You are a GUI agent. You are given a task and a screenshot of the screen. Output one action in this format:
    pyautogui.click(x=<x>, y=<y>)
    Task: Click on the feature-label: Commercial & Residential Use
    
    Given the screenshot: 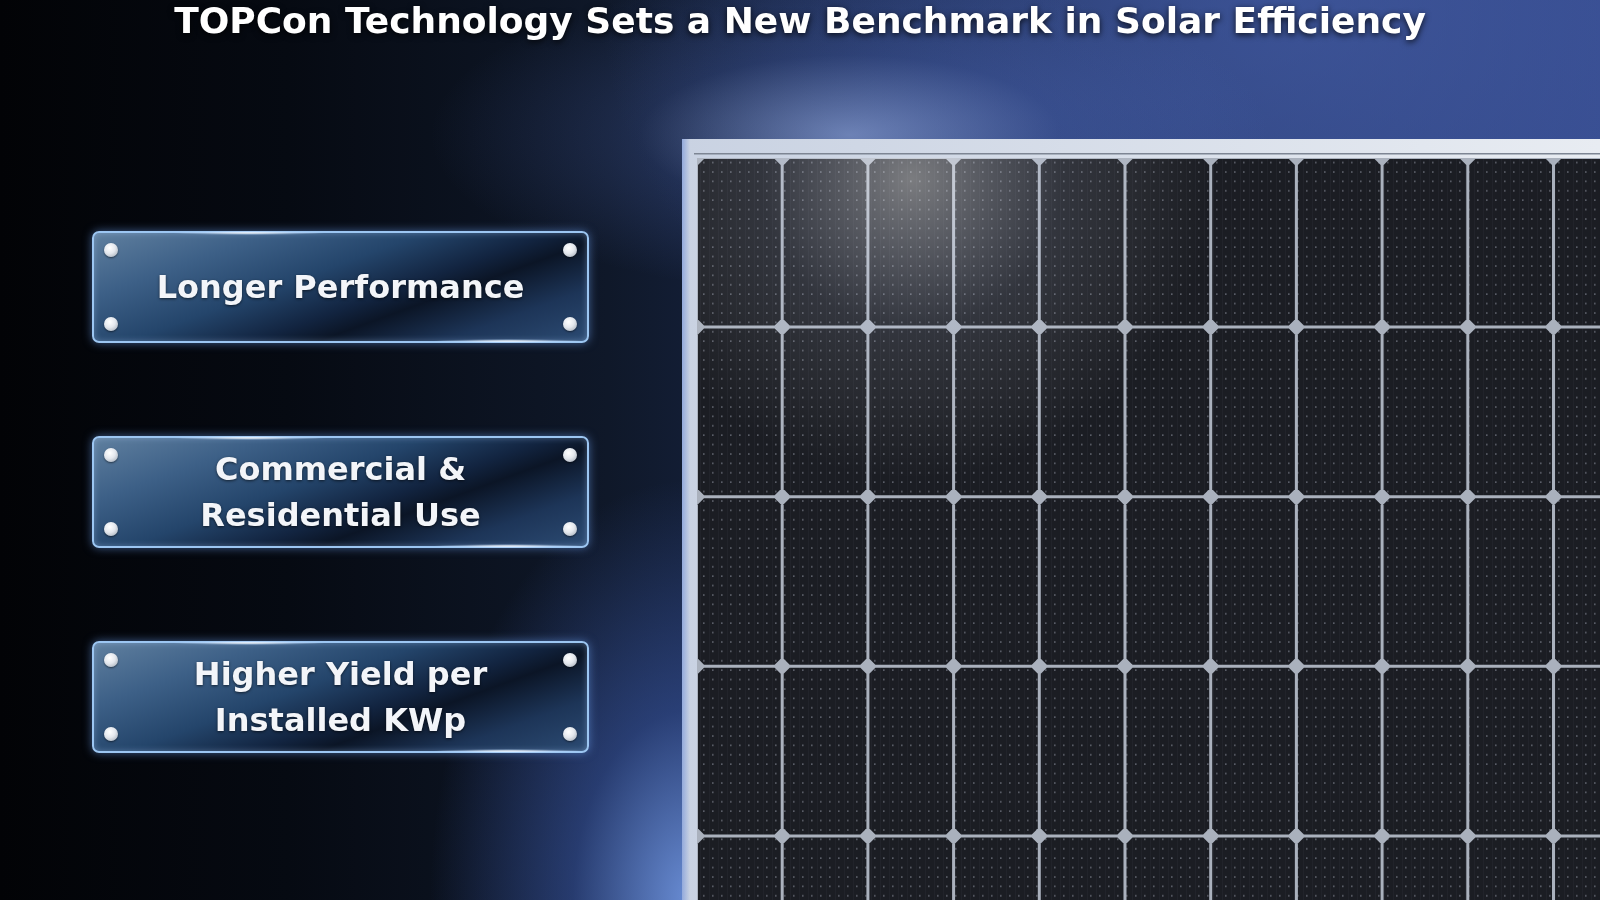 What is the action you would take?
    pyautogui.click(x=340, y=492)
    